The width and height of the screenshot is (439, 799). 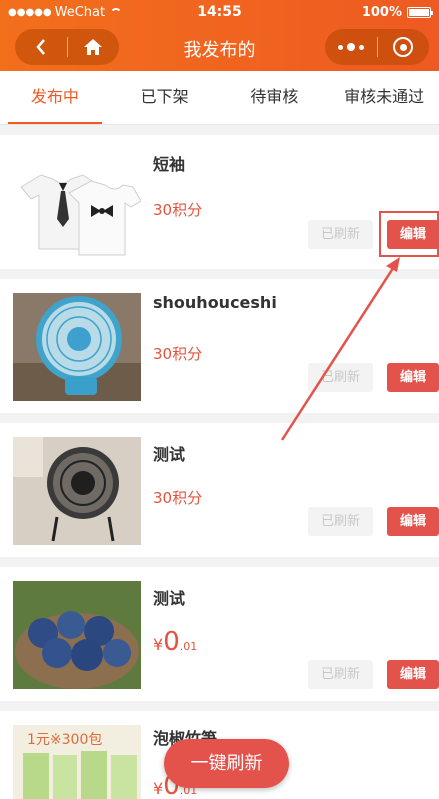 I want to click on tab-review-failed: 审核未通过, so click(x=384, y=97).